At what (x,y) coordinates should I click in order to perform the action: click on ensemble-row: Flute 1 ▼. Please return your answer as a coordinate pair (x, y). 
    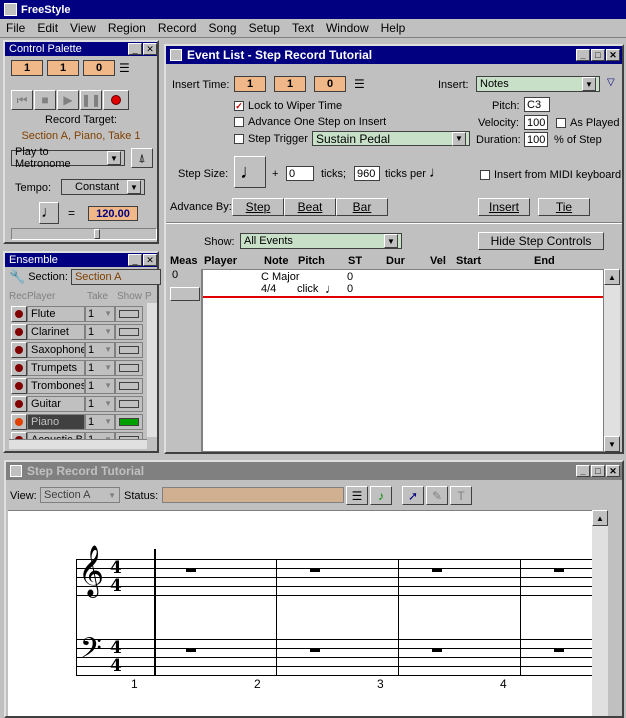
    Looking at the image, I should click on (82, 313).